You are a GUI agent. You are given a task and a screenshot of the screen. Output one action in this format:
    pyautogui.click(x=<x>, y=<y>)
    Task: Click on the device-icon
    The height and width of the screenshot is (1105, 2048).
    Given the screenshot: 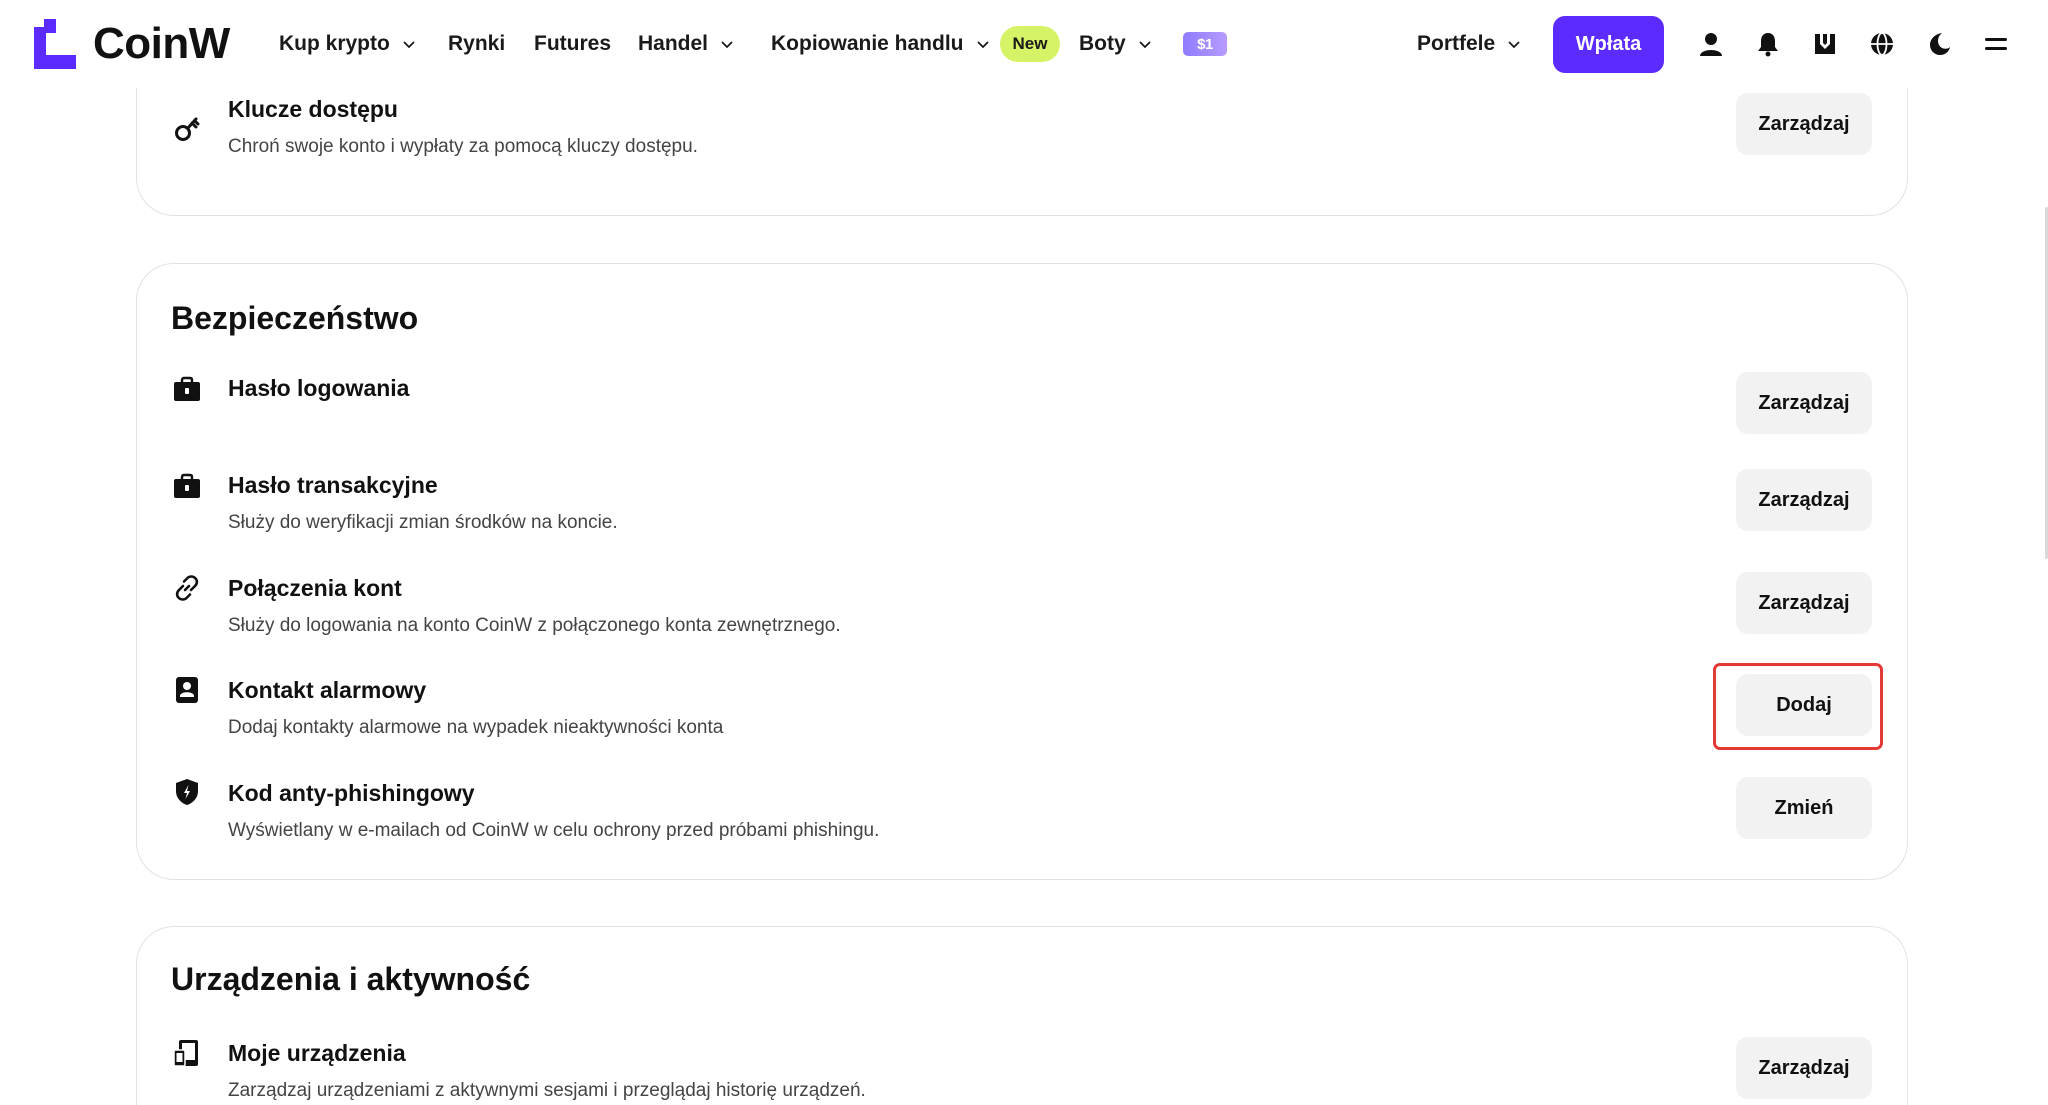 What is the action you would take?
    pyautogui.click(x=187, y=1053)
    